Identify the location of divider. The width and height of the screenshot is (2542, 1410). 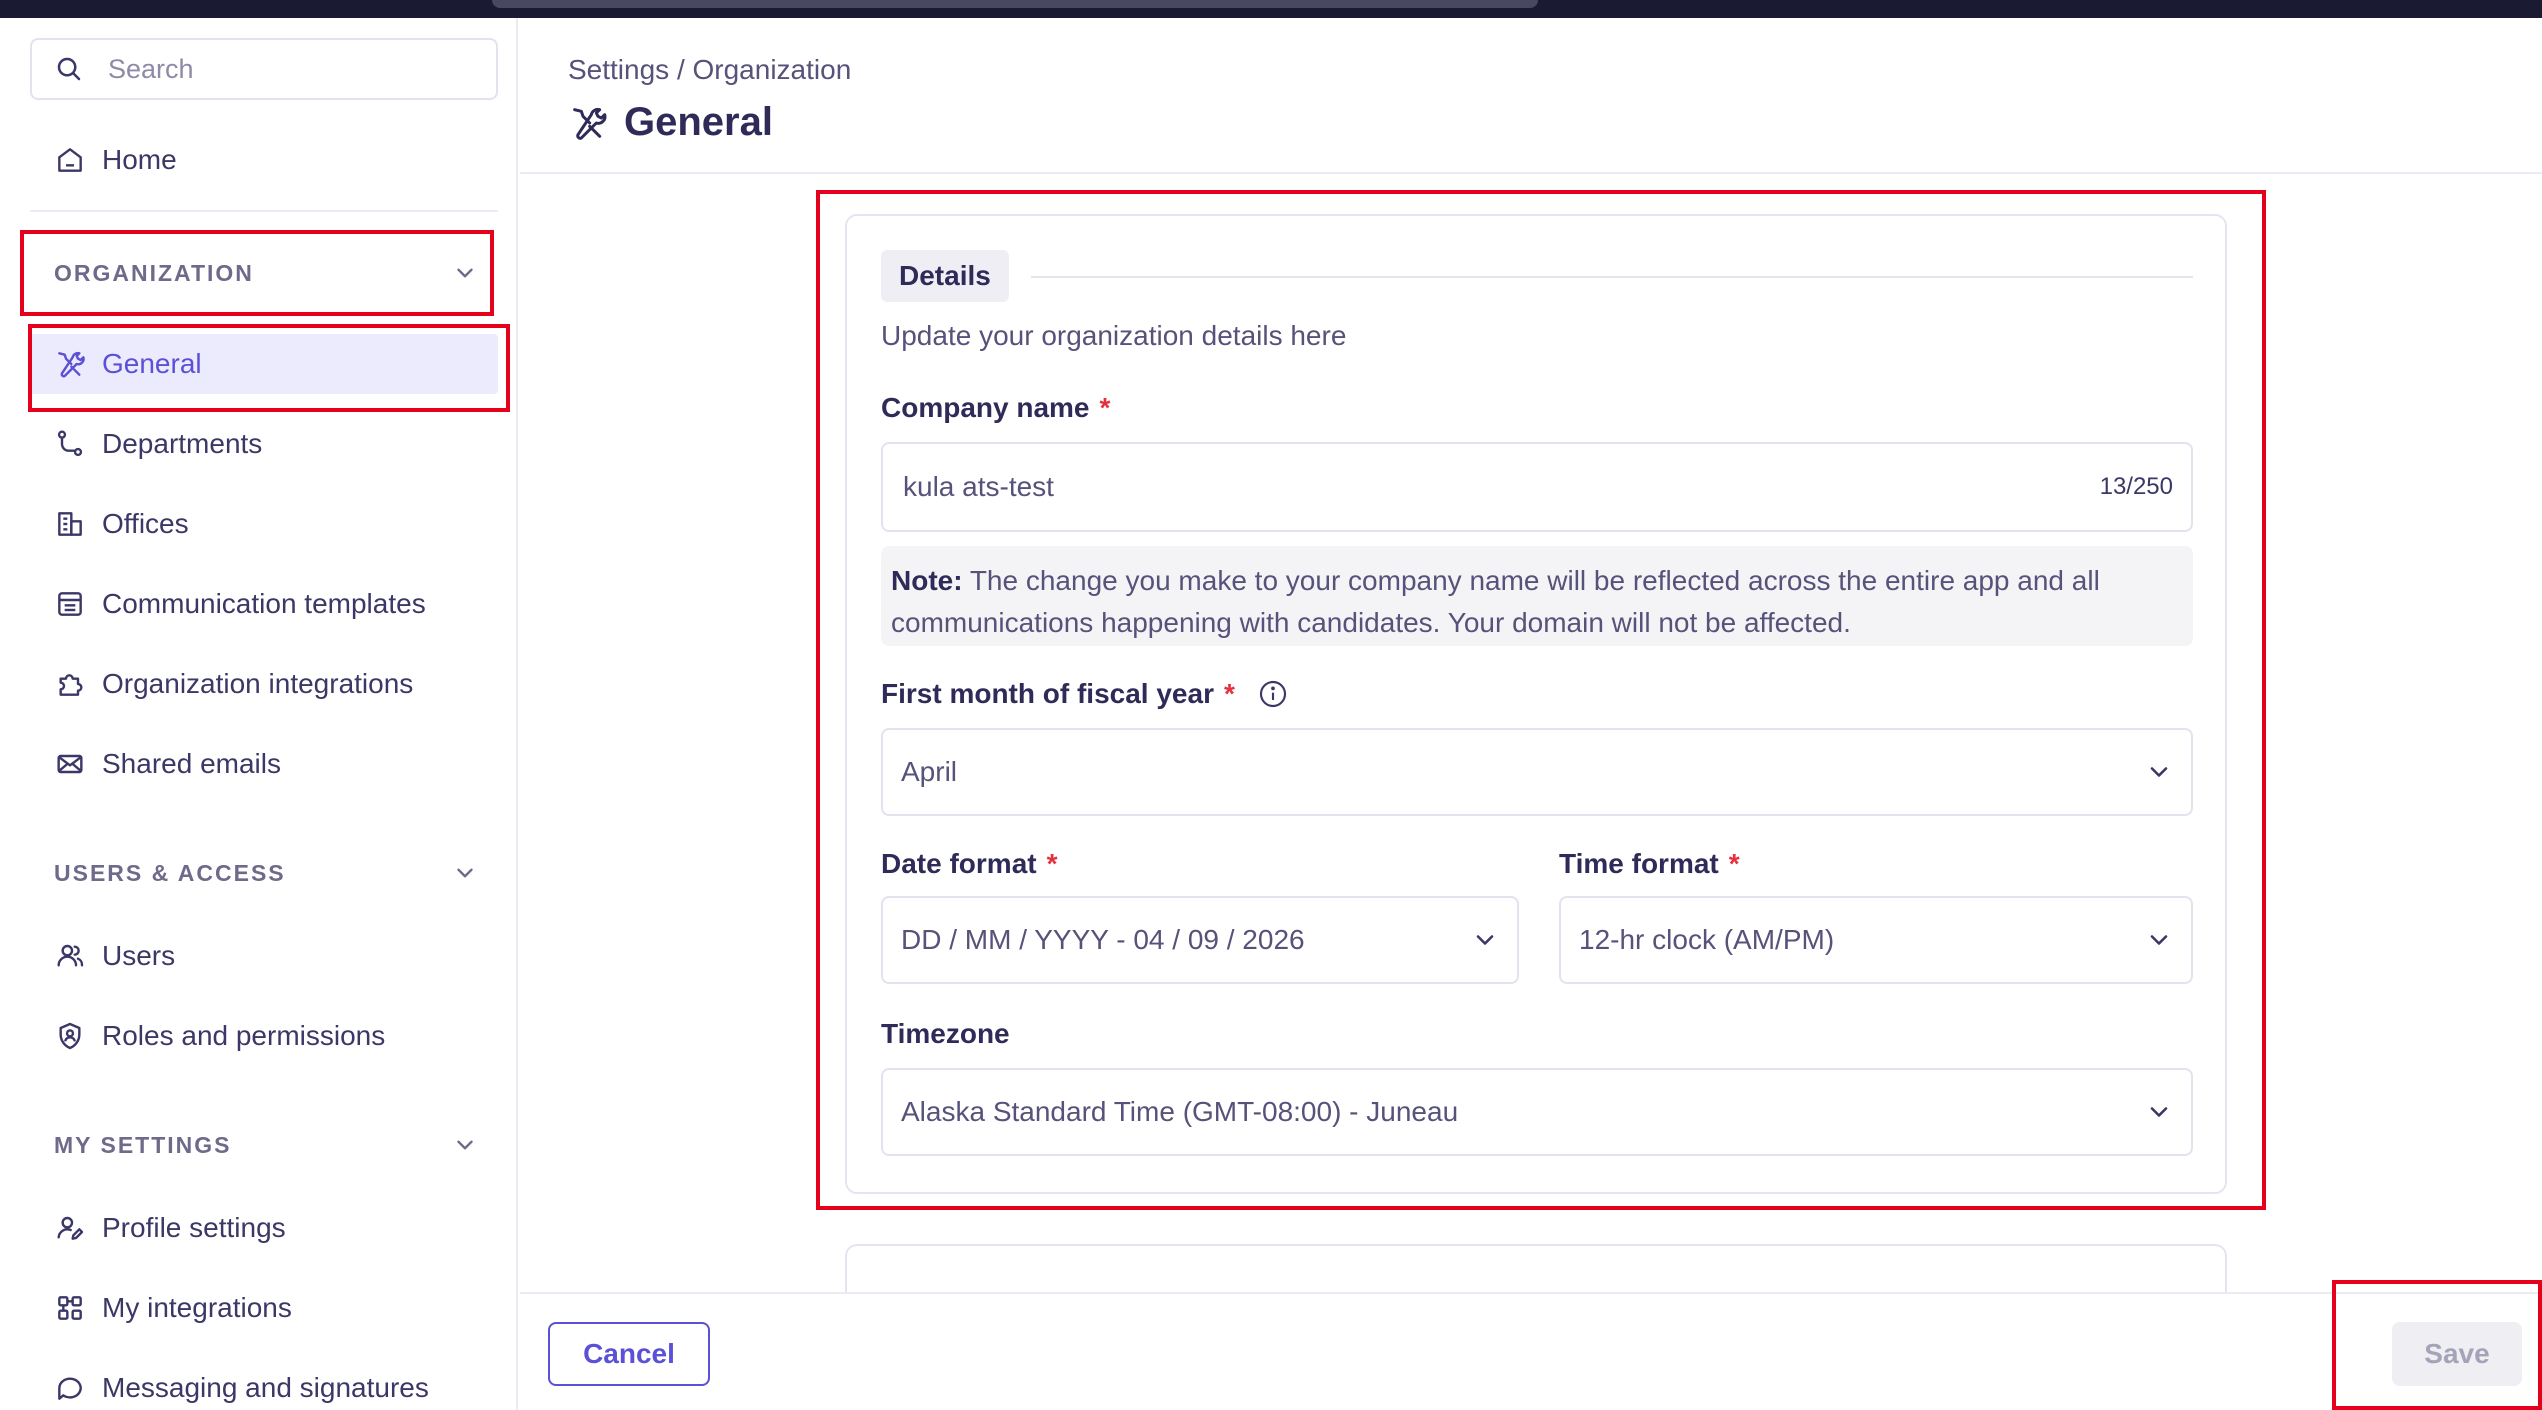
(264, 211).